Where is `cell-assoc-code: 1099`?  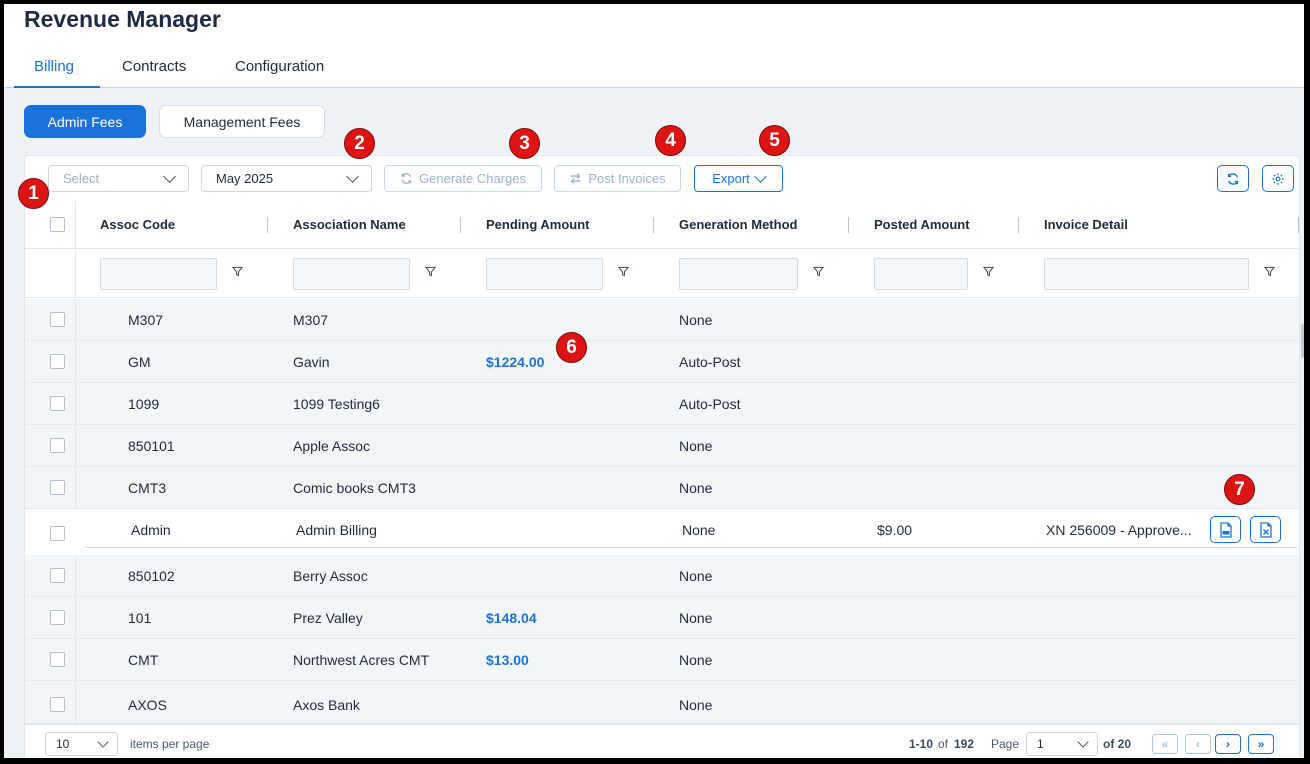
cell-assoc-code: 1099 is located at coordinates (144, 404).